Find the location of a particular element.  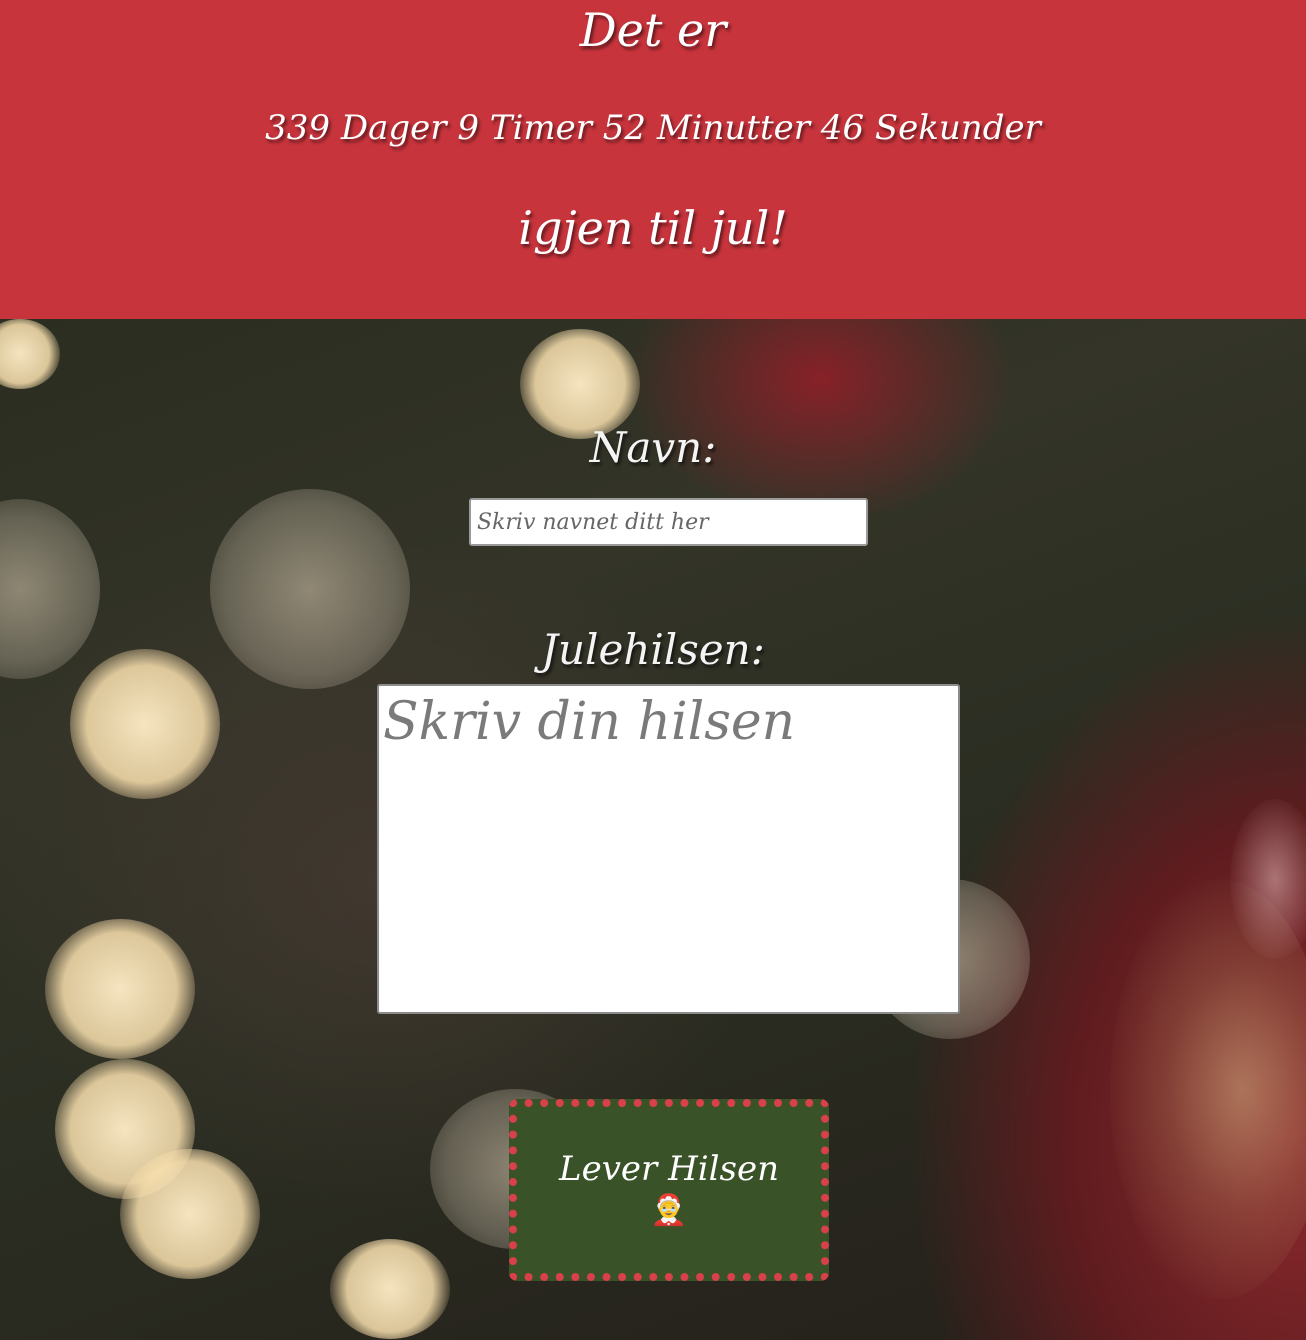

mrs-claus-icon: 🤶 is located at coordinates (669, 1210).